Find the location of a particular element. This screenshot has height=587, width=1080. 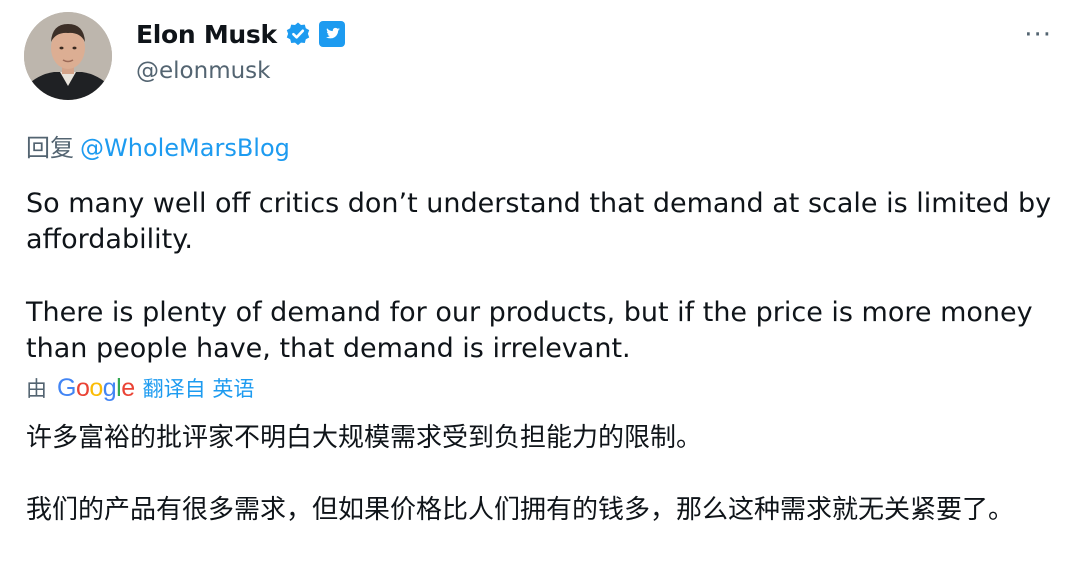

display-name: Elon Musk is located at coordinates (206, 34).